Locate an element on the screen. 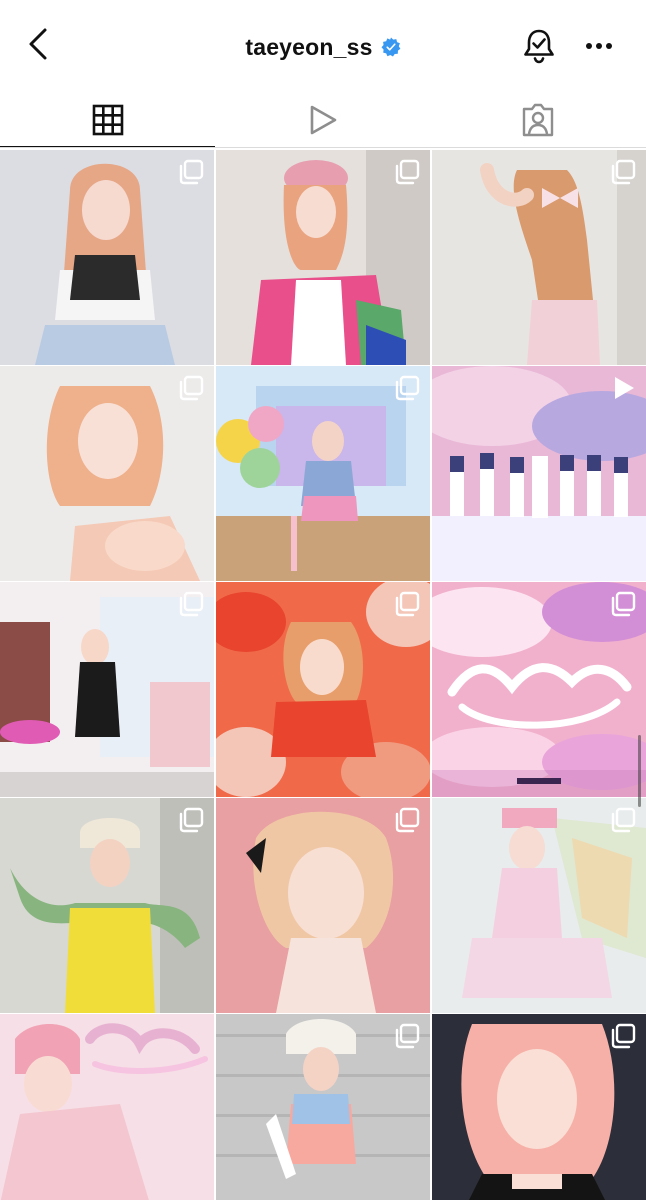 The height and width of the screenshot is (1200, 646). bell-check-icon is located at coordinates (539, 46).